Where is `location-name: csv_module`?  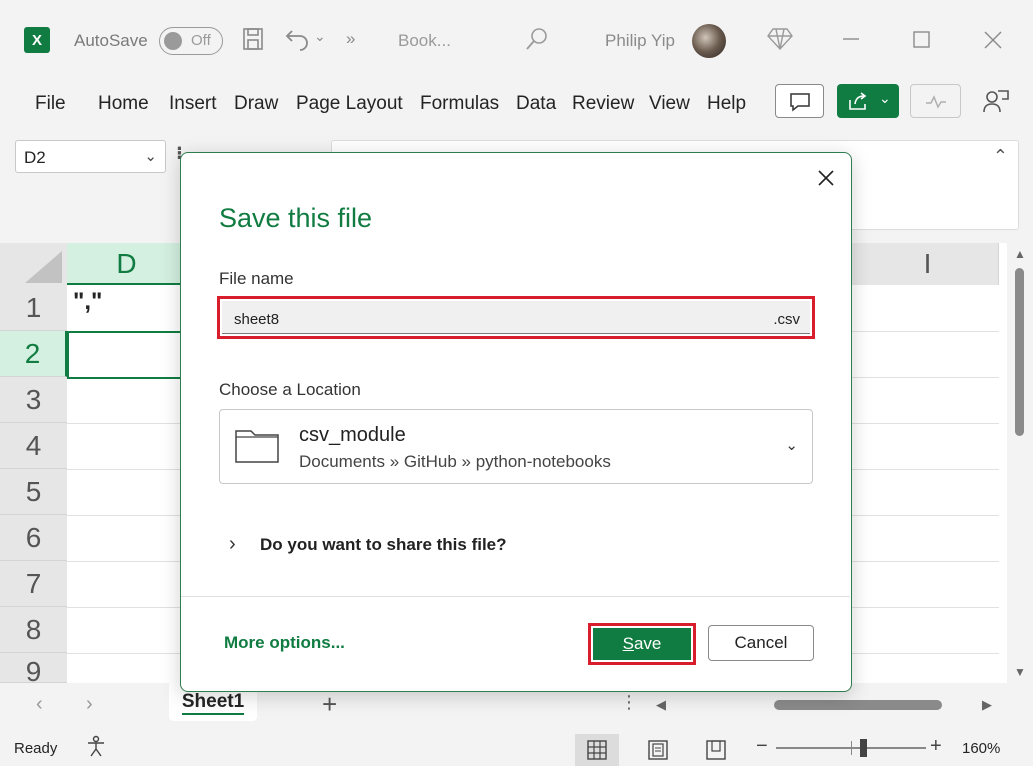
location-name: csv_module is located at coordinates (352, 435).